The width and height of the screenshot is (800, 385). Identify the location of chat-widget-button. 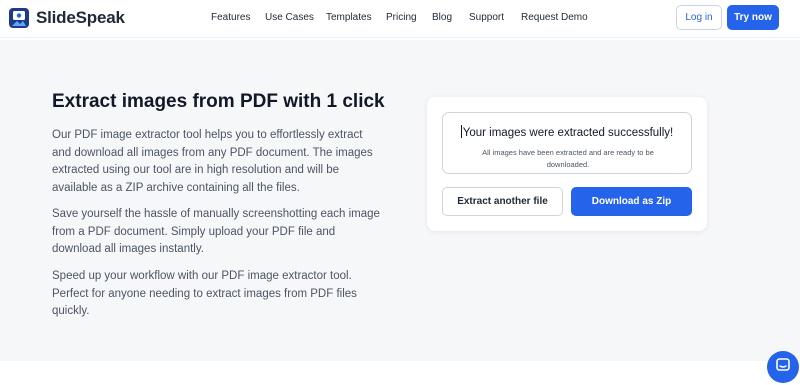
(783, 367).